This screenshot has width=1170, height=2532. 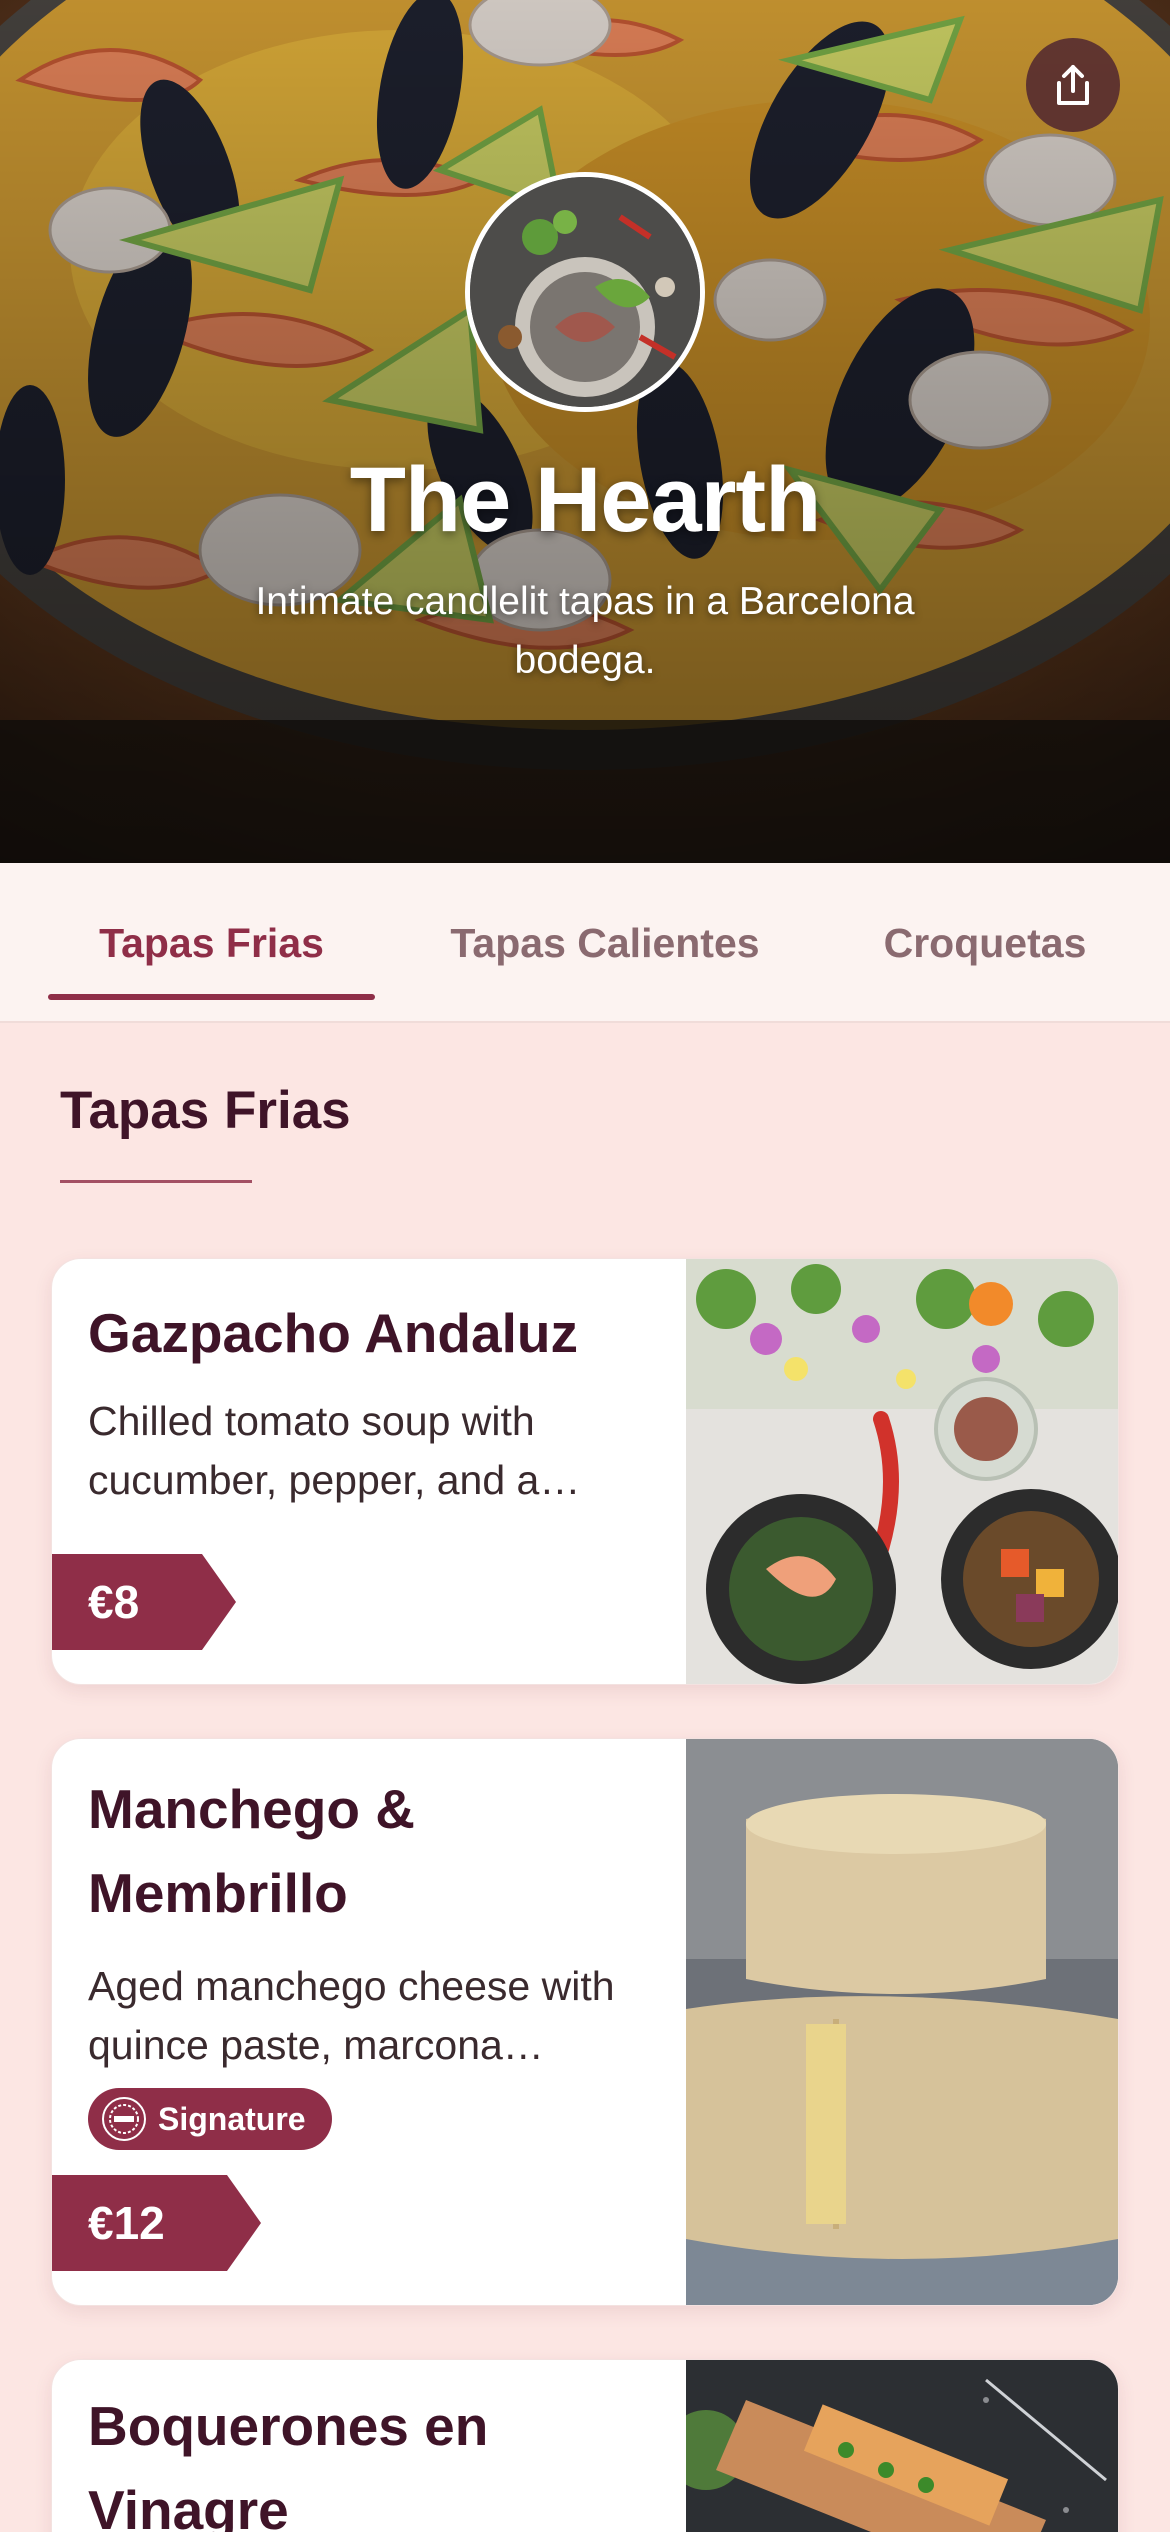 I want to click on share-button, so click(x=1073, y=85).